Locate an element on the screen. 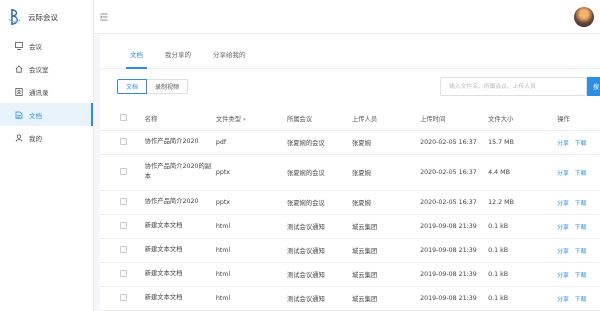 This screenshot has height=311, width=600. sidebar-item-contacts: 通讯录 is located at coordinates (46, 91).